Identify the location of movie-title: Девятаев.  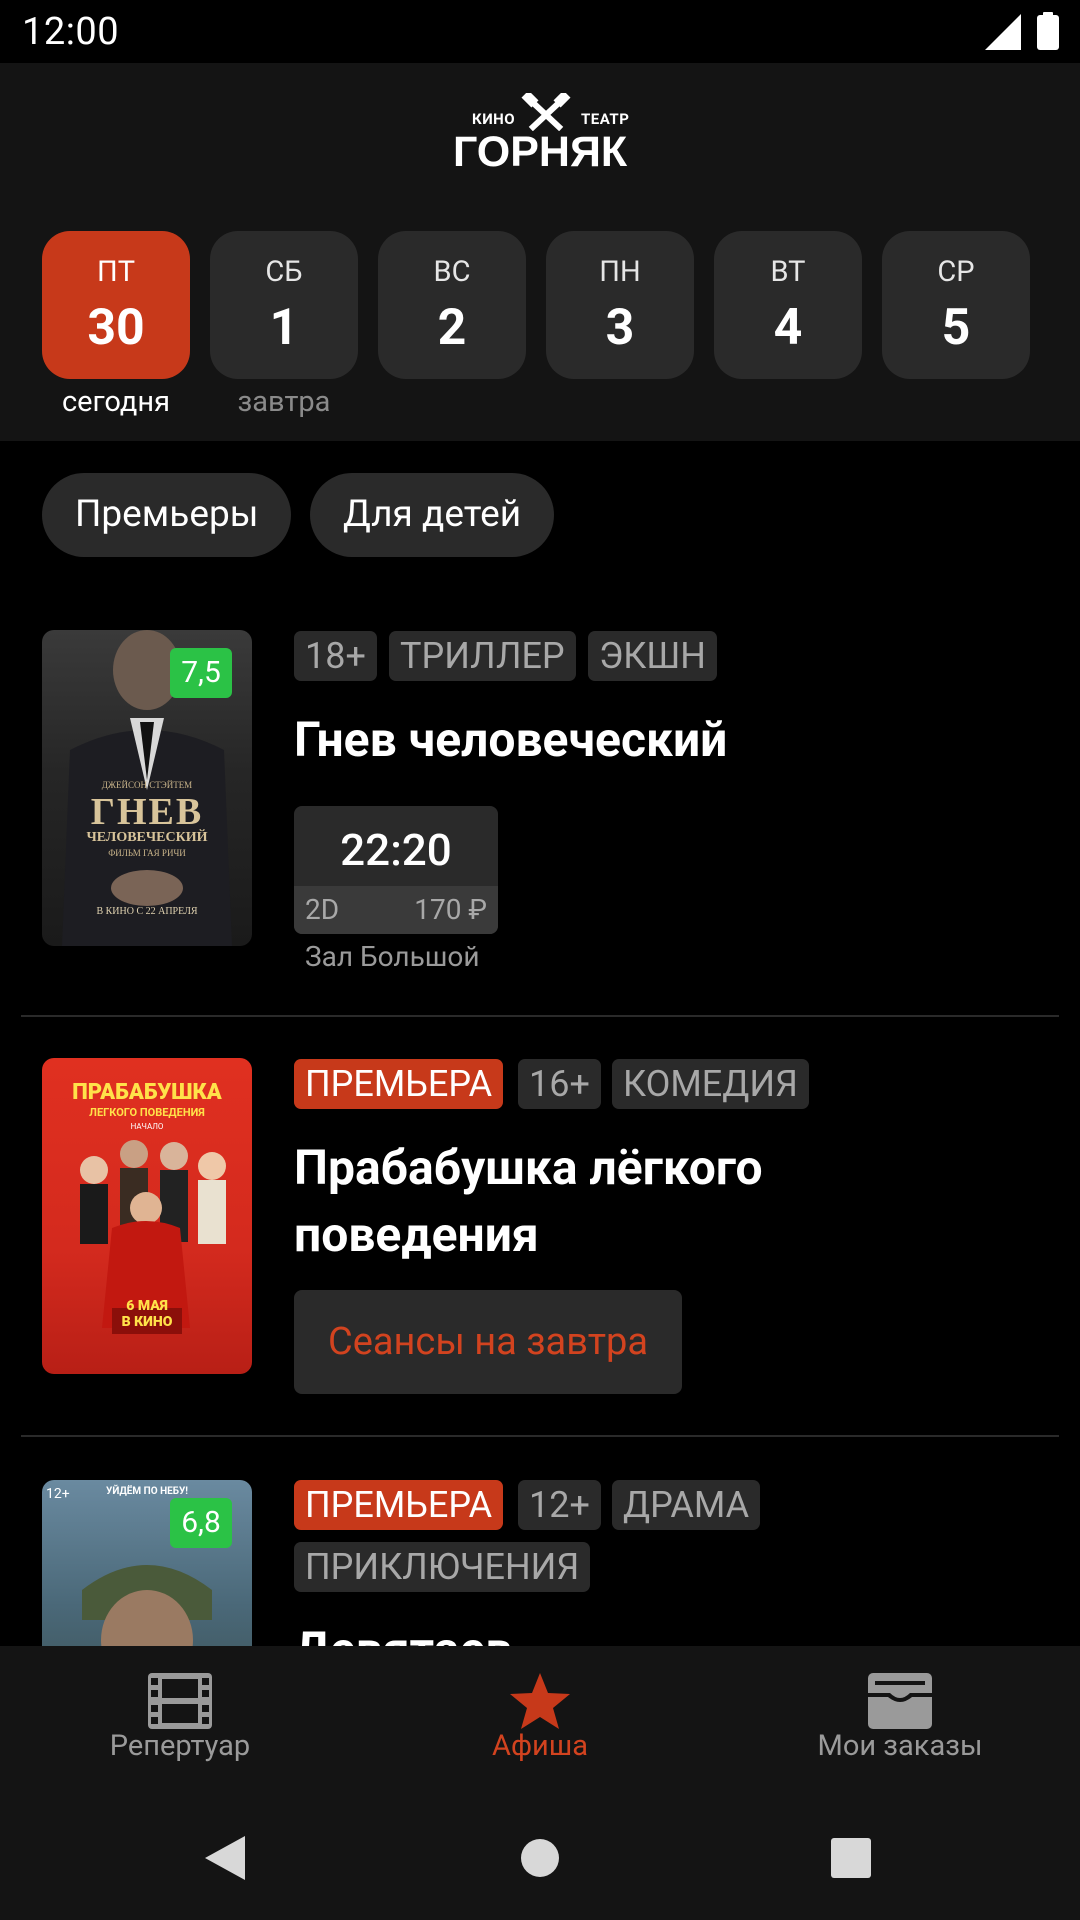
(403, 1631).